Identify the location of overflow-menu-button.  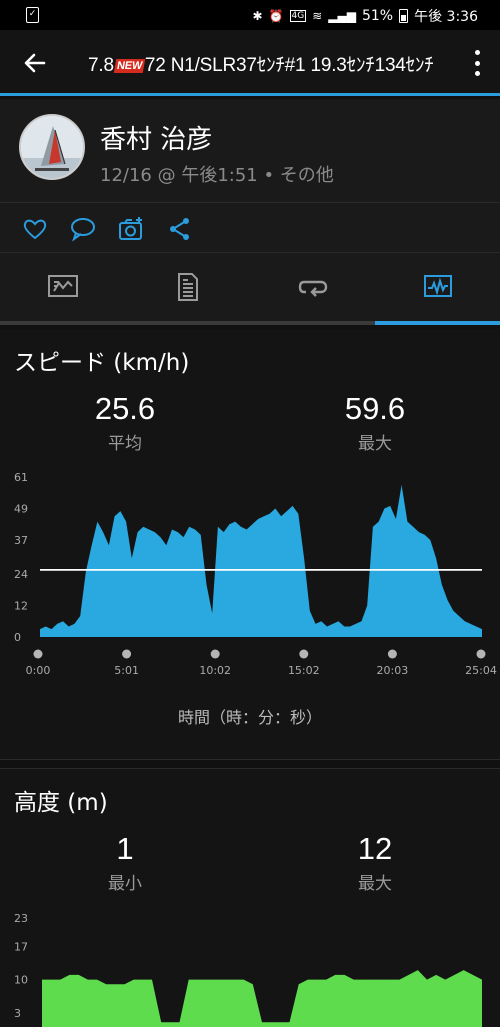
(477, 63).